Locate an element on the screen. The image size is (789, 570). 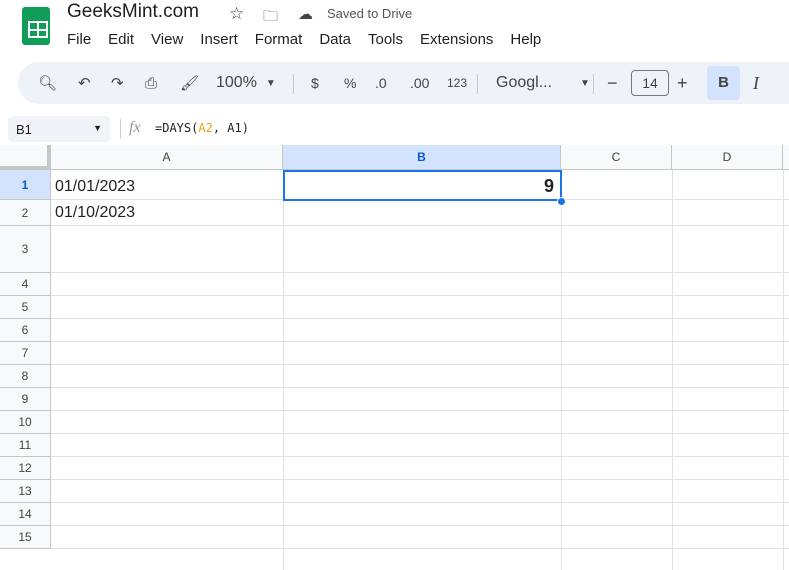
zoom-select: 100% ▼ is located at coordinates (246, 83).